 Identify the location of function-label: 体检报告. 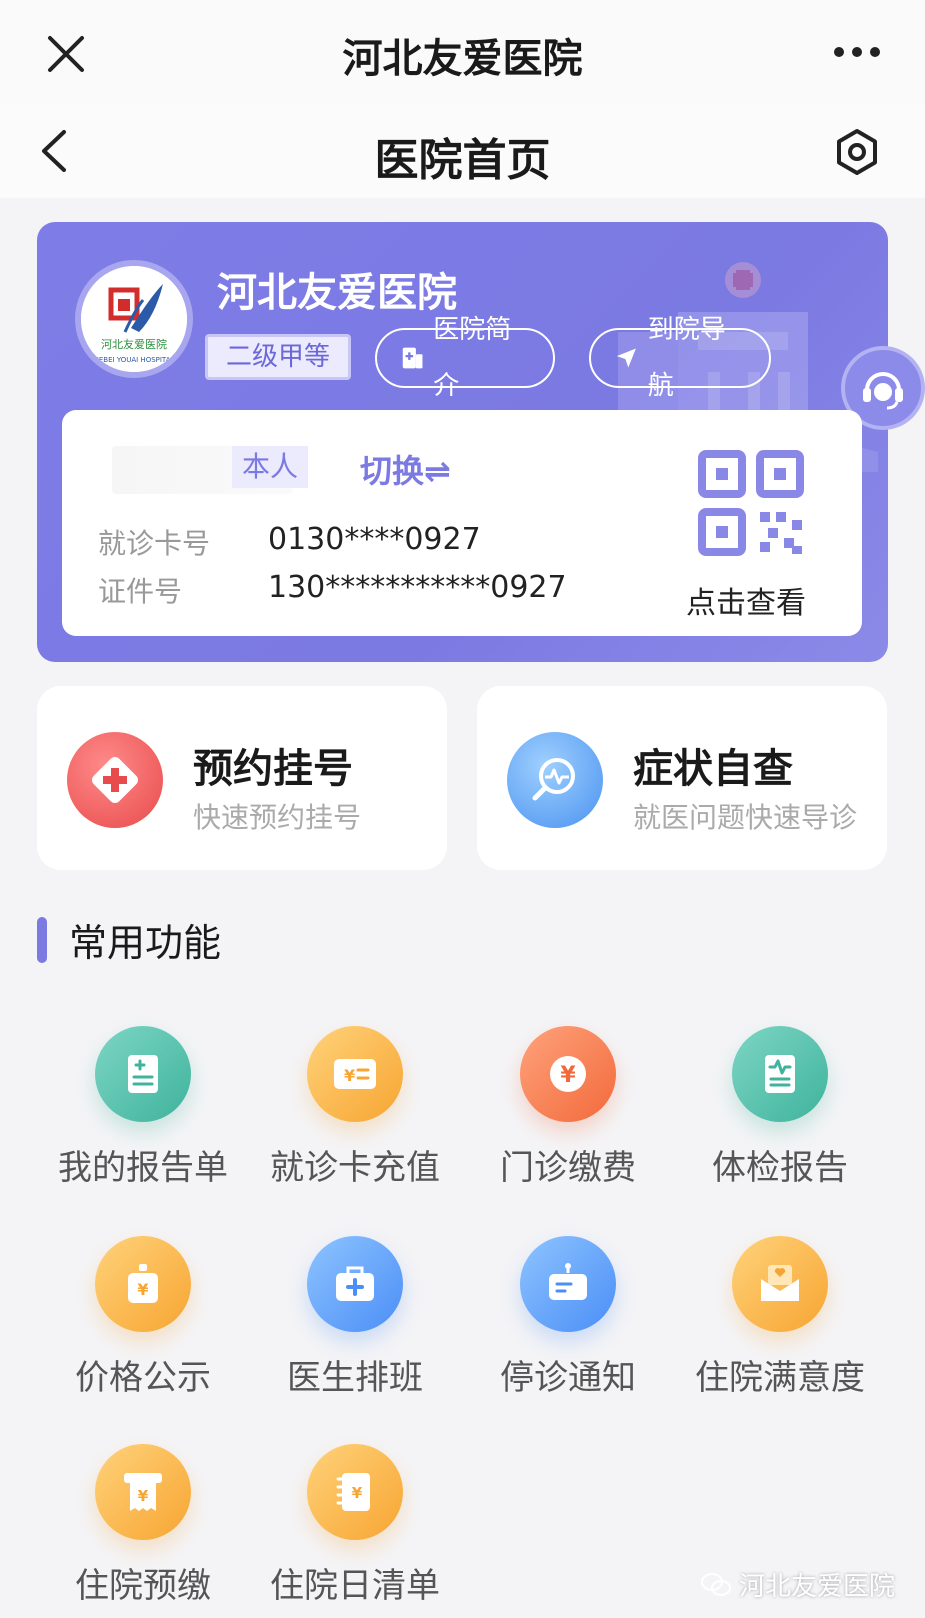
(780, 1168).